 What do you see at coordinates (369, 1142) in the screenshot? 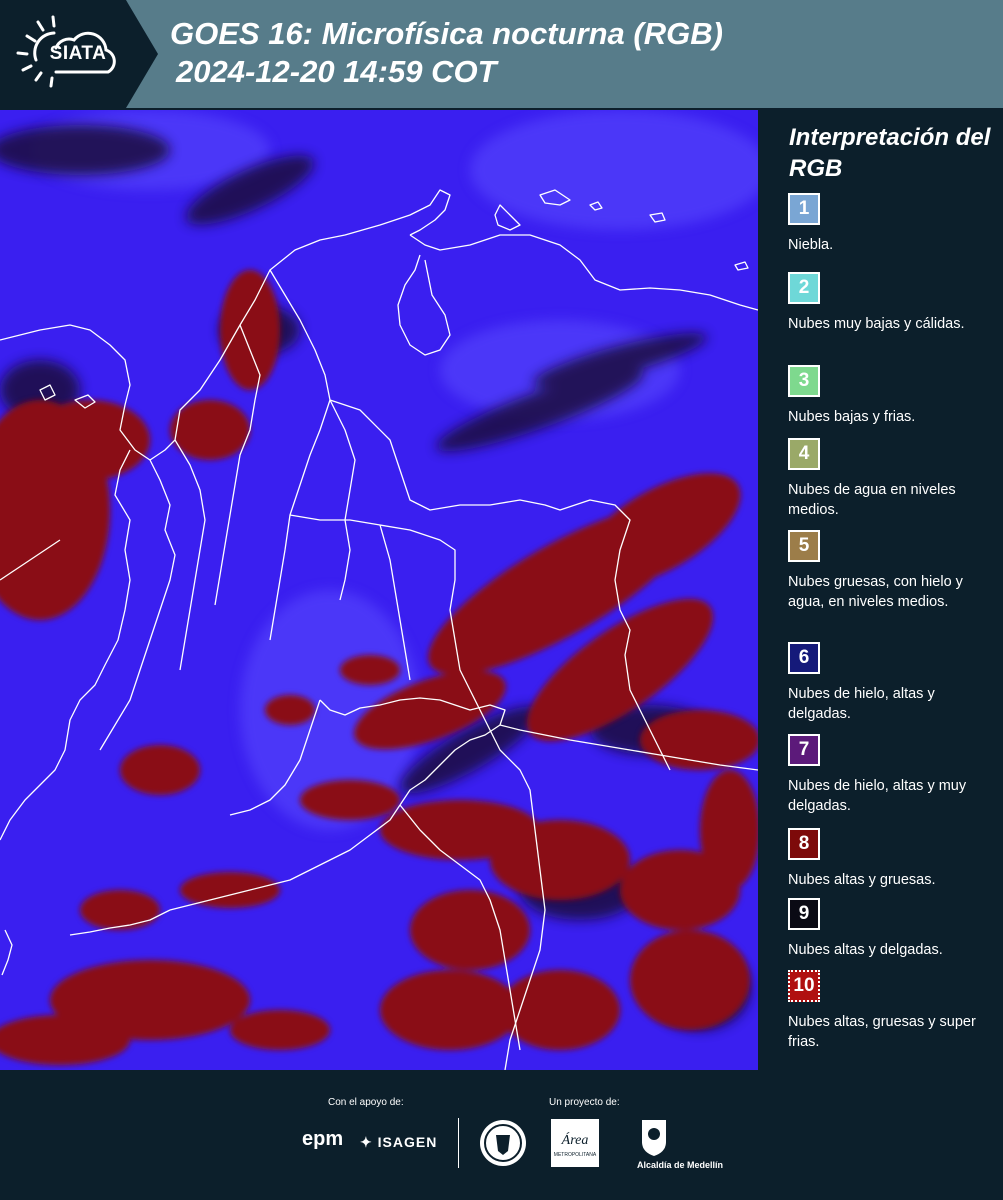
I see `isagen-star-icon: ✦` at bounding box center [369, 1142].